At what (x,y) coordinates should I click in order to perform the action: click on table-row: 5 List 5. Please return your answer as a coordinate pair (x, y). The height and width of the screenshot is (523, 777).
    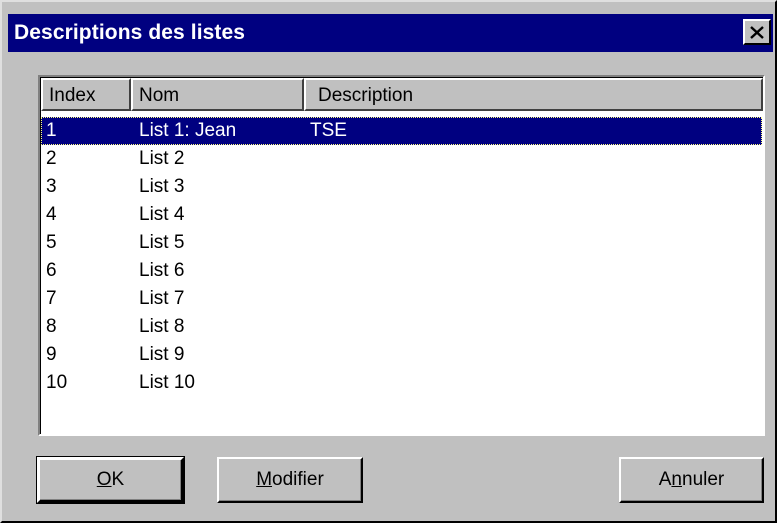
    Looking at the image, I should click on (401, 243).